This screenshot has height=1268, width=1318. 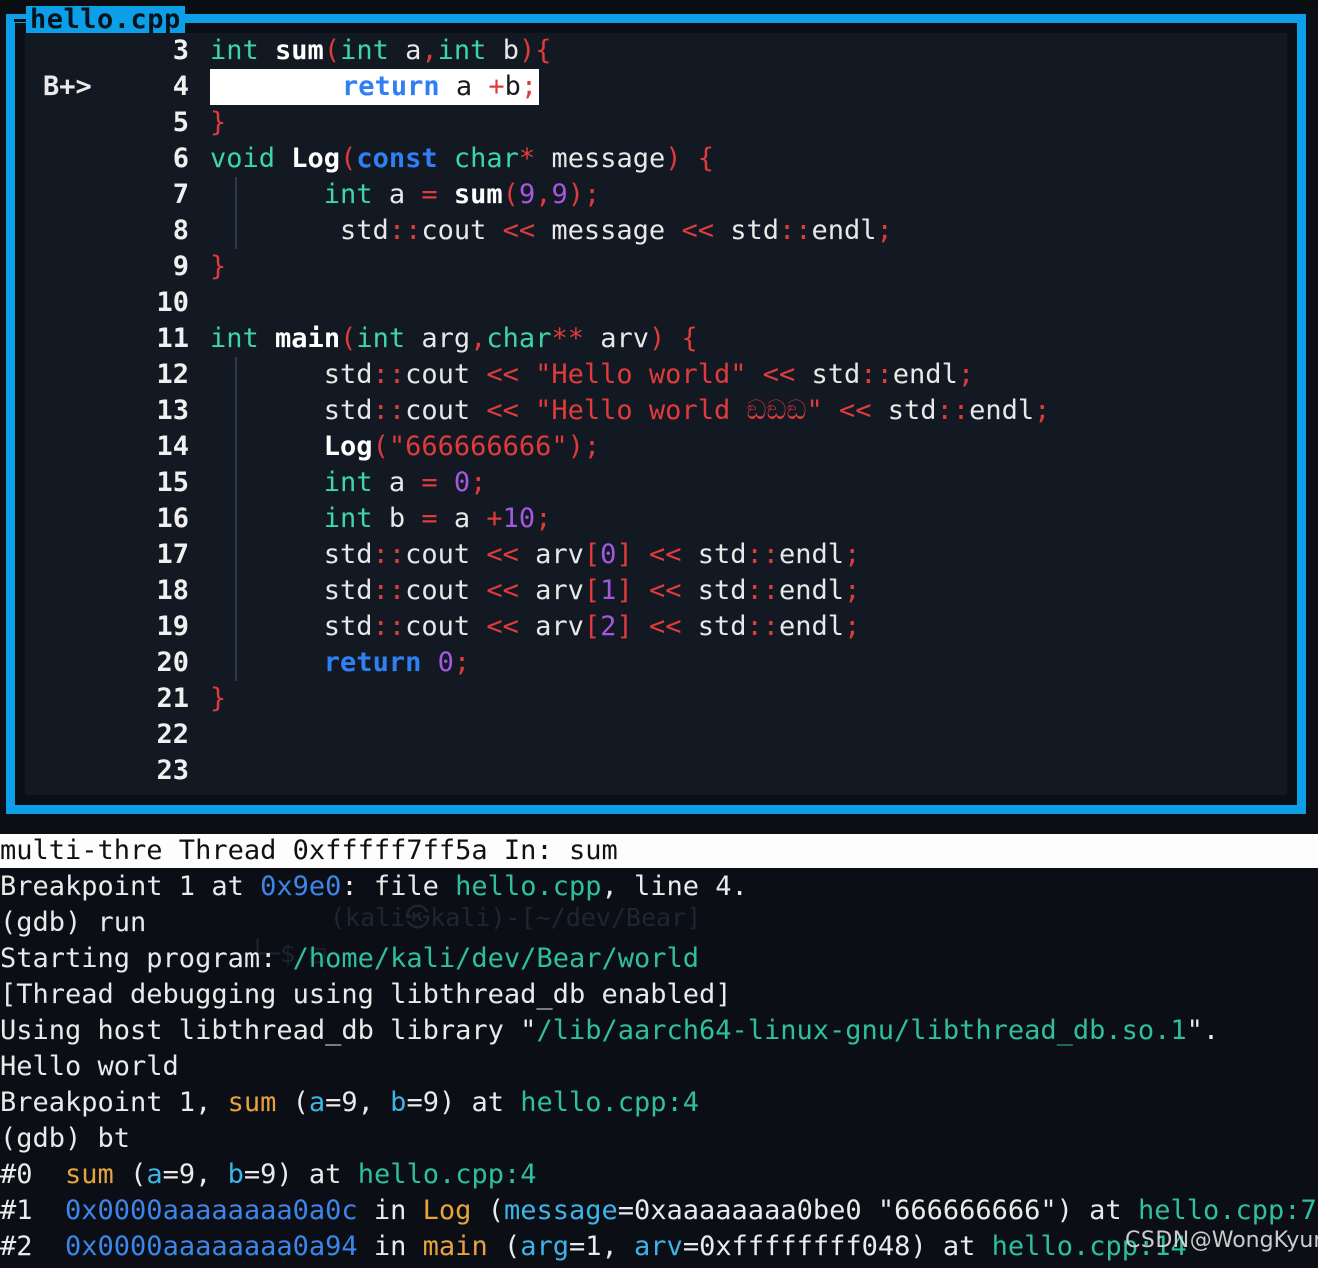 What do you see at coordinates (1221, 1241) in the screenshot?
I see `csdn-watermark: CSDN@WongKyunban` at bounding box center [1221, 1241].